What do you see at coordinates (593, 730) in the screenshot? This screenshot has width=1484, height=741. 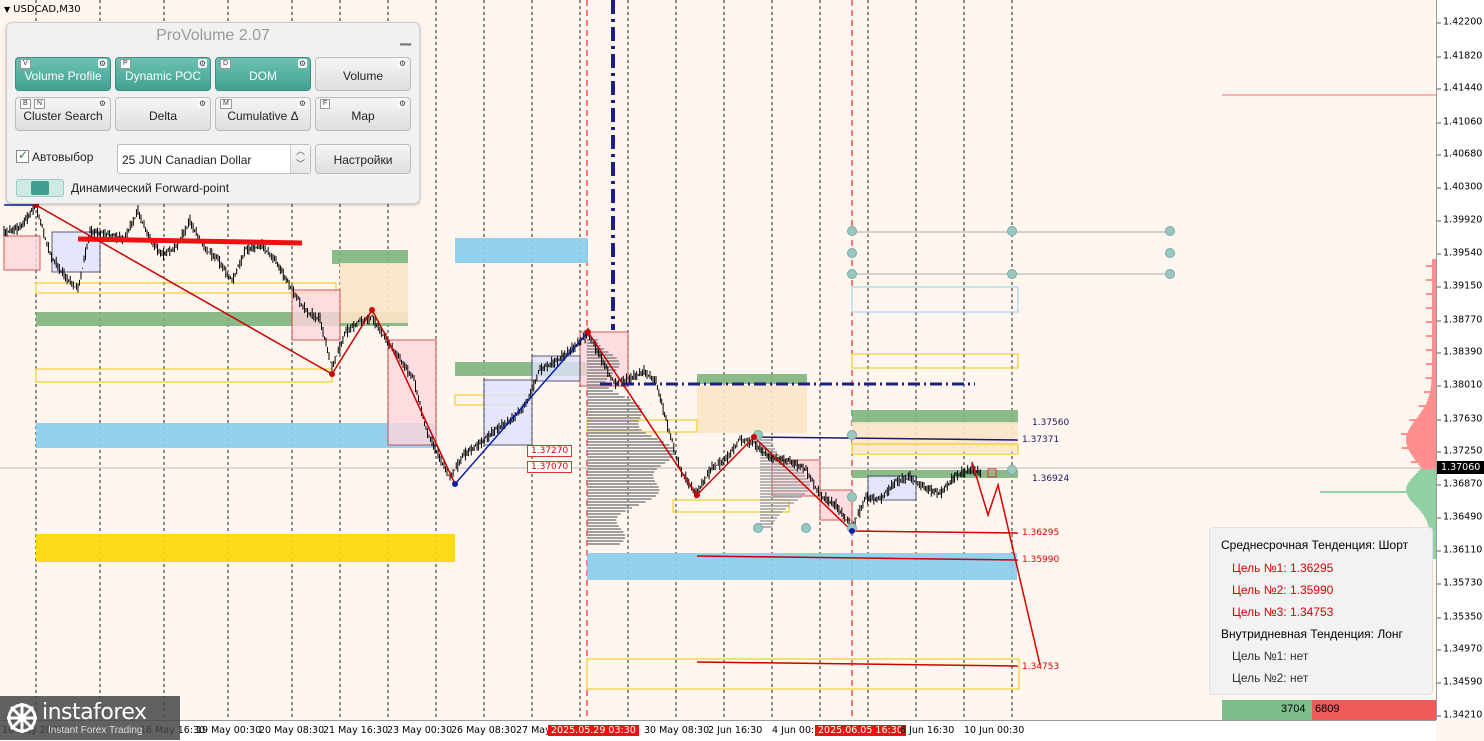 I see `time-cursor-label: 2025.05.29 03:30` at bounding box center [593, 730].